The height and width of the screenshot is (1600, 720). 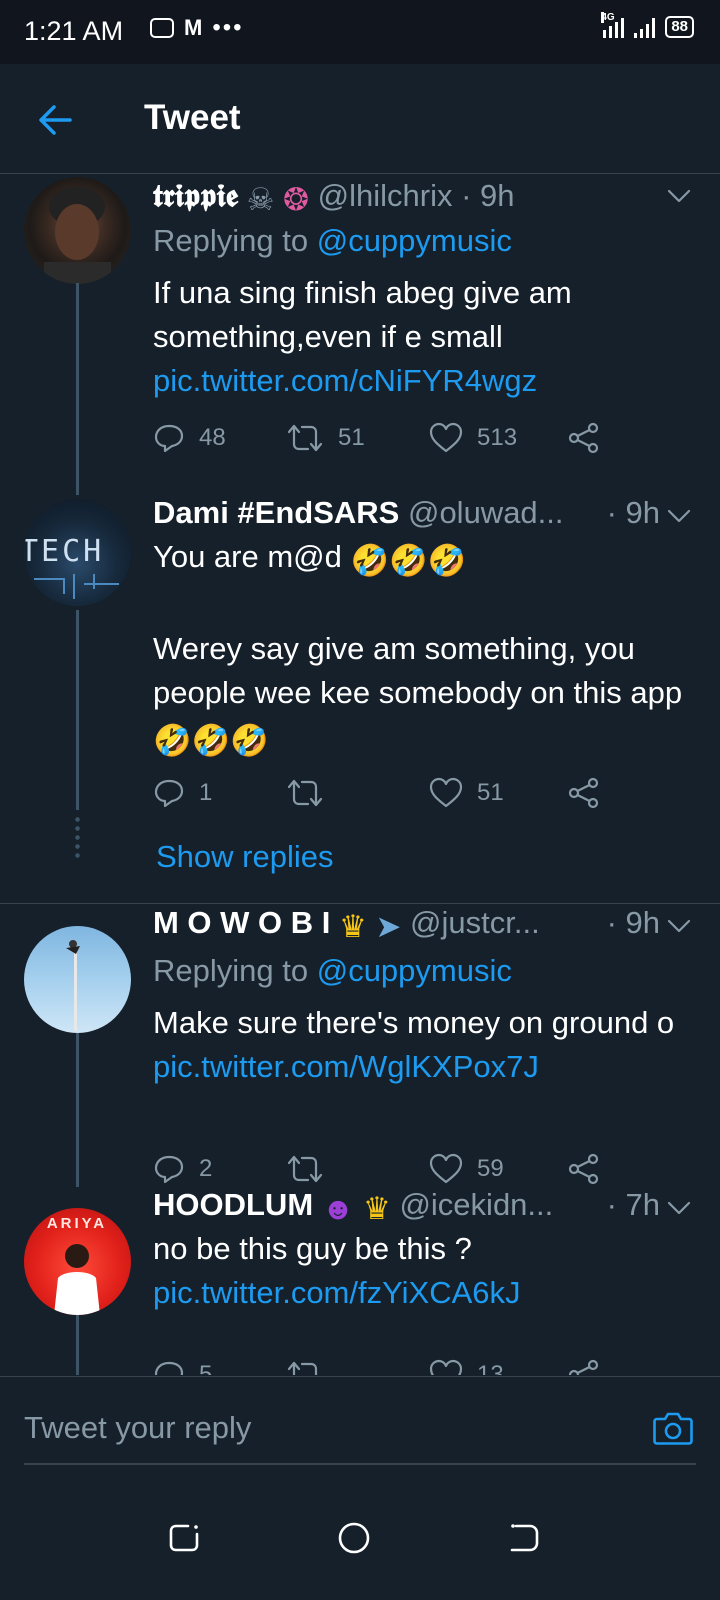 I want to click on author-name: M O W O B I, so click(x=241, y=922).